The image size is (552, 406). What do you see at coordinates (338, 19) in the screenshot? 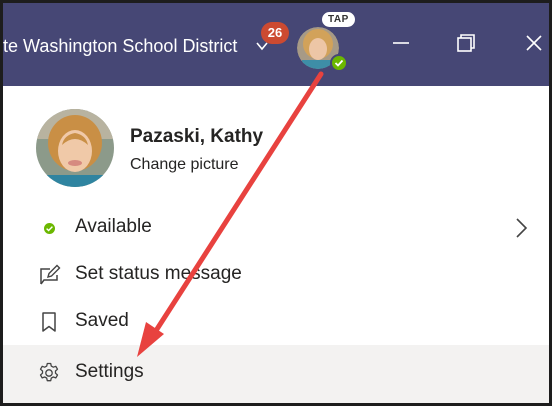
I see `tap-label: TAP` at bounding box center [338, 19].